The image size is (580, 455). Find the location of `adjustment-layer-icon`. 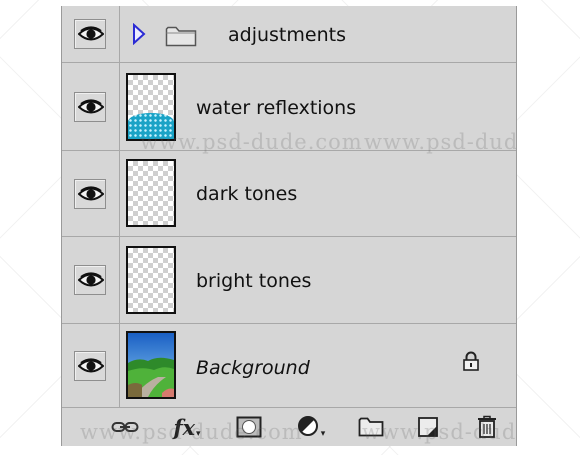

adjustment-layer-icon is located at coordinates (307, 426).